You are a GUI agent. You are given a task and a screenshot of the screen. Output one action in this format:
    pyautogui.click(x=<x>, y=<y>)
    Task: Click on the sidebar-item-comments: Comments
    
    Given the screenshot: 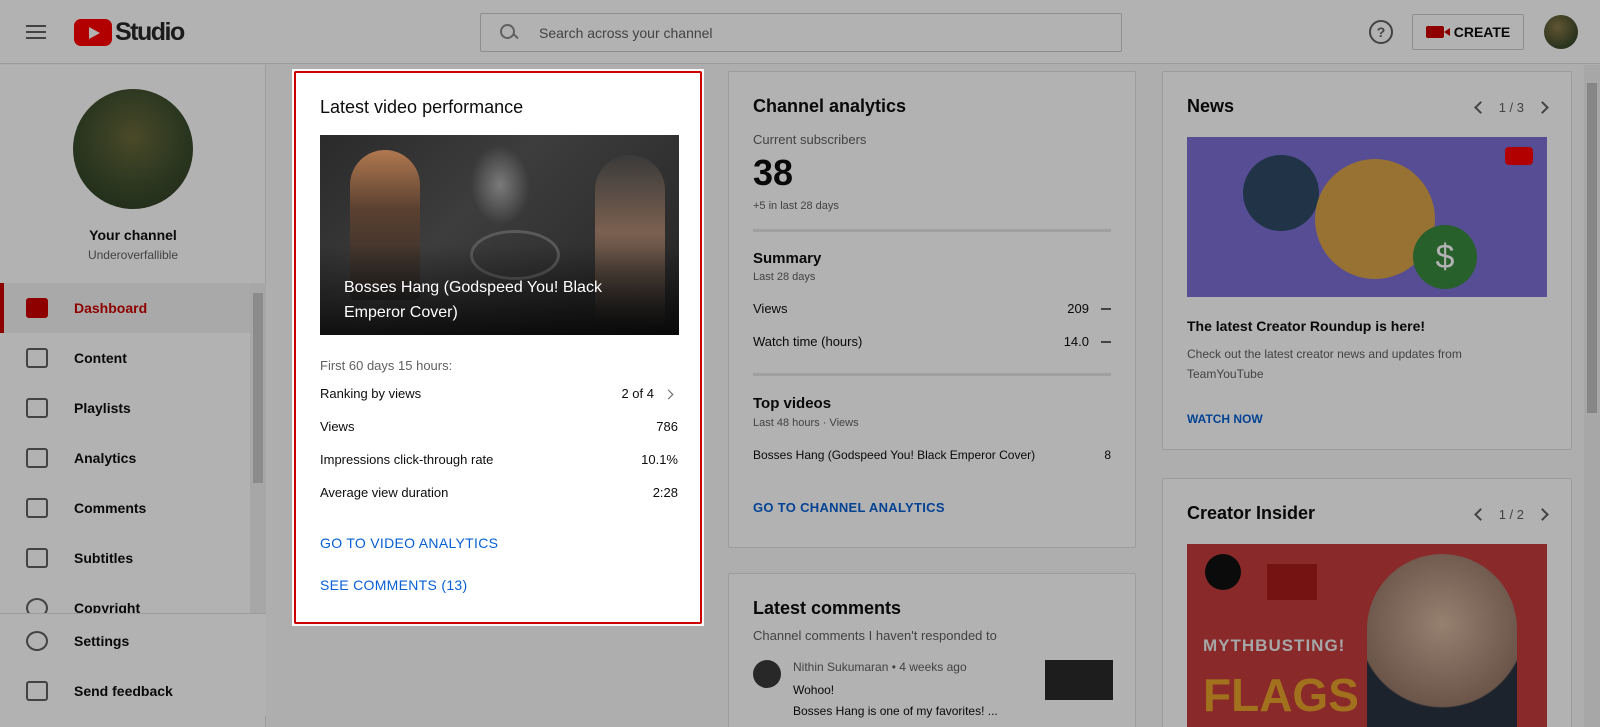 What is the action you would take?
    pyautogui.click(x=125, y=508)
    